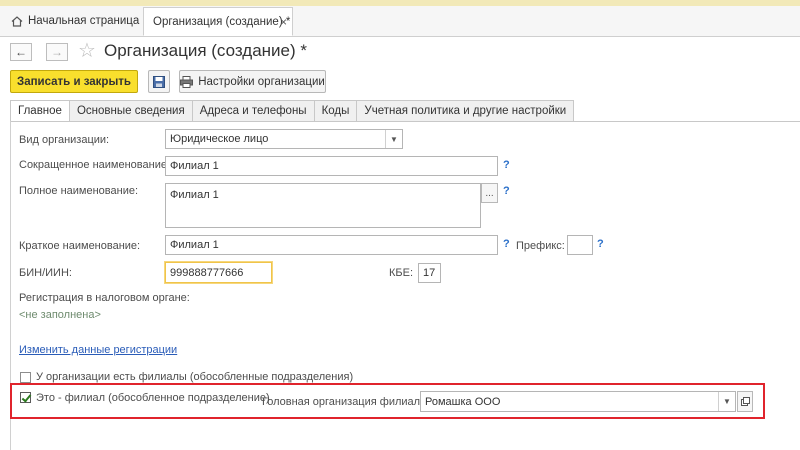 This screenshot has width=800, height=450. Describe the element at coordinates (283, 22) in the screenshot. I see `close-icon: ×` at that location.